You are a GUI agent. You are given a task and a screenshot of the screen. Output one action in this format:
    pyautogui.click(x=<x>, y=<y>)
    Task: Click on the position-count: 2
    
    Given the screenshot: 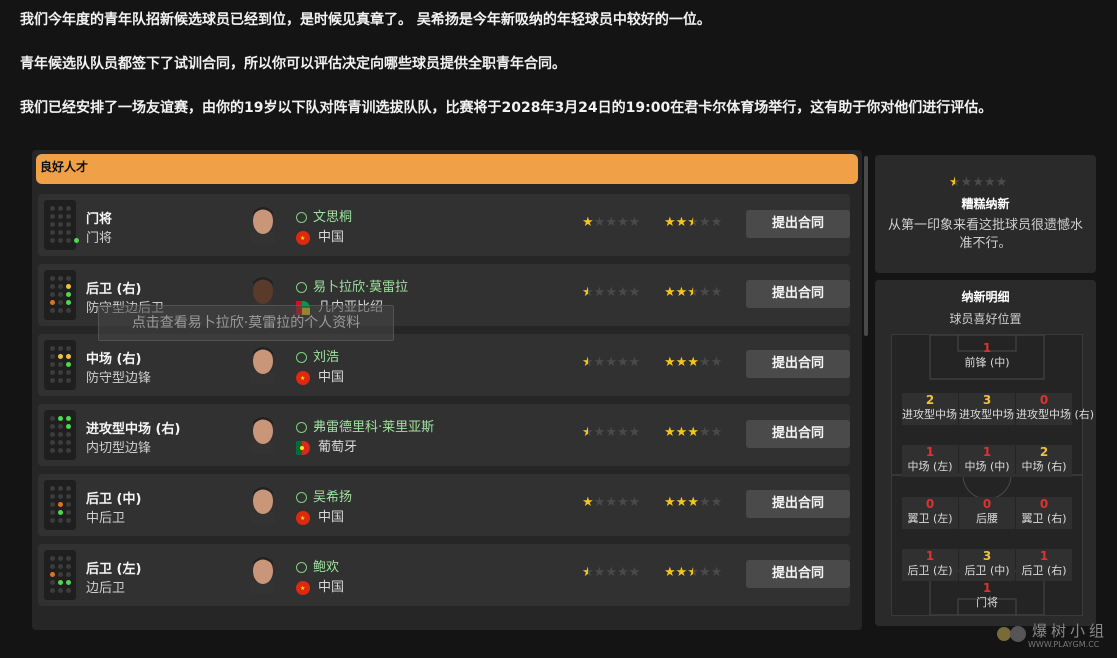 What is the action you would take?
    pyautogui.click(x=930, y=400)
    